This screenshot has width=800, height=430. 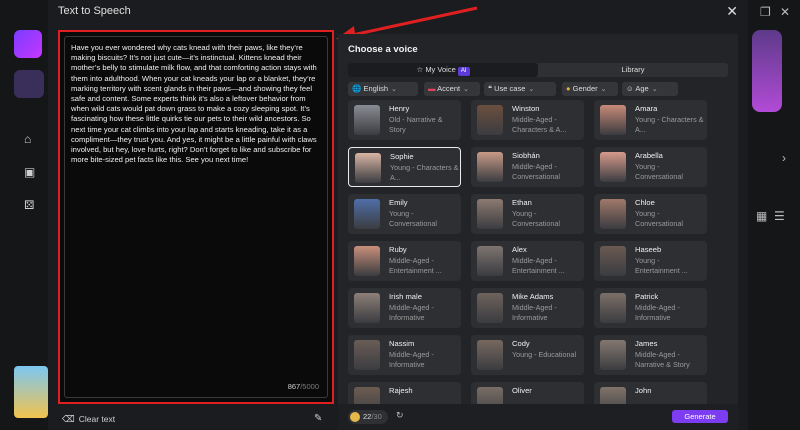 I want to click on voice-name: Irish male, so click(x=405, y=296).